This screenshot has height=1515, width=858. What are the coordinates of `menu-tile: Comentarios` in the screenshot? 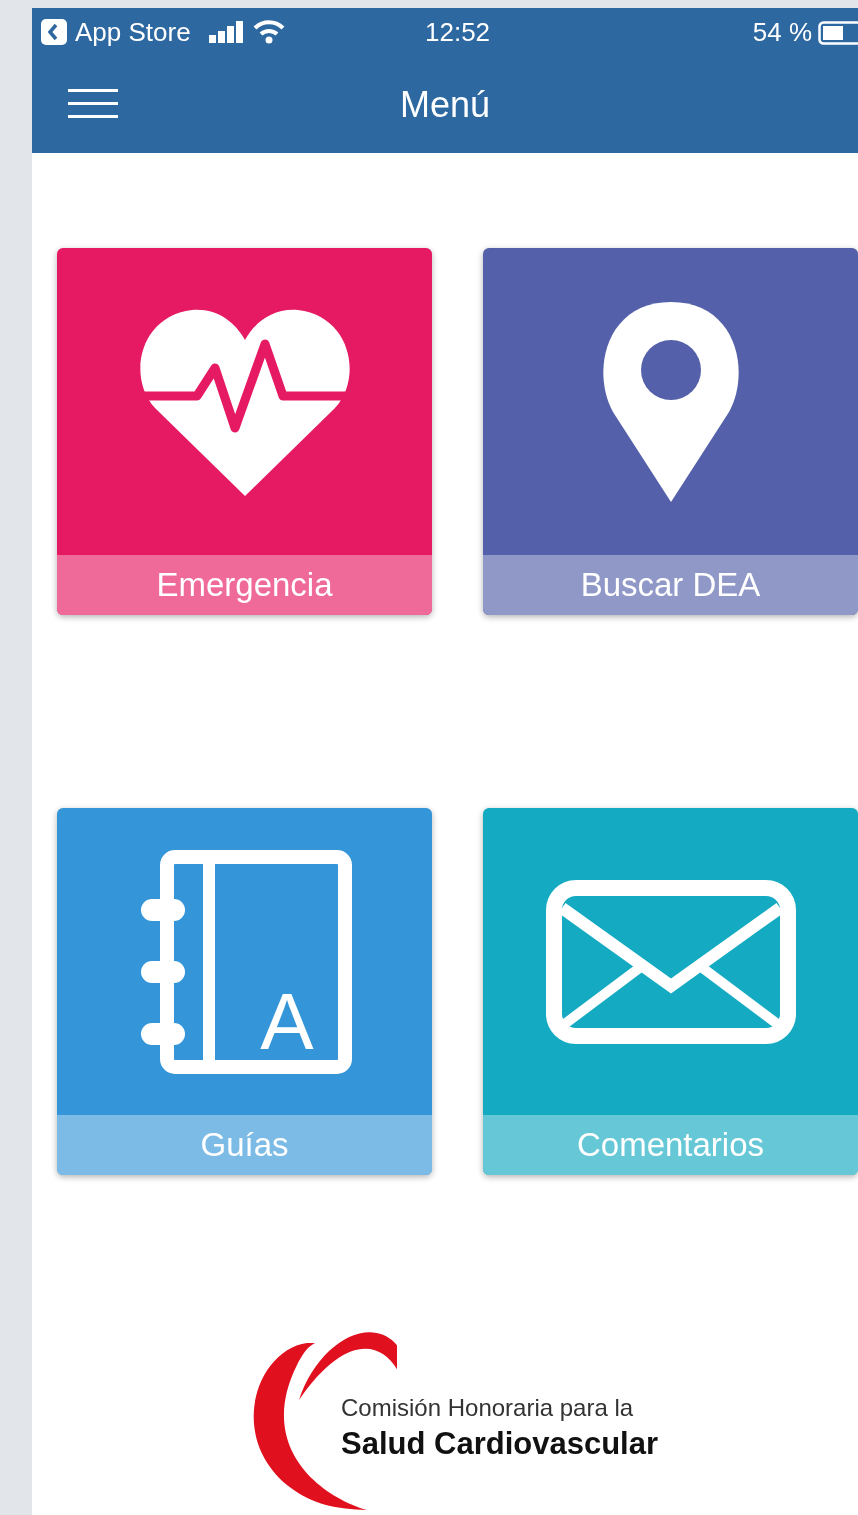 It's located at (670, 991).